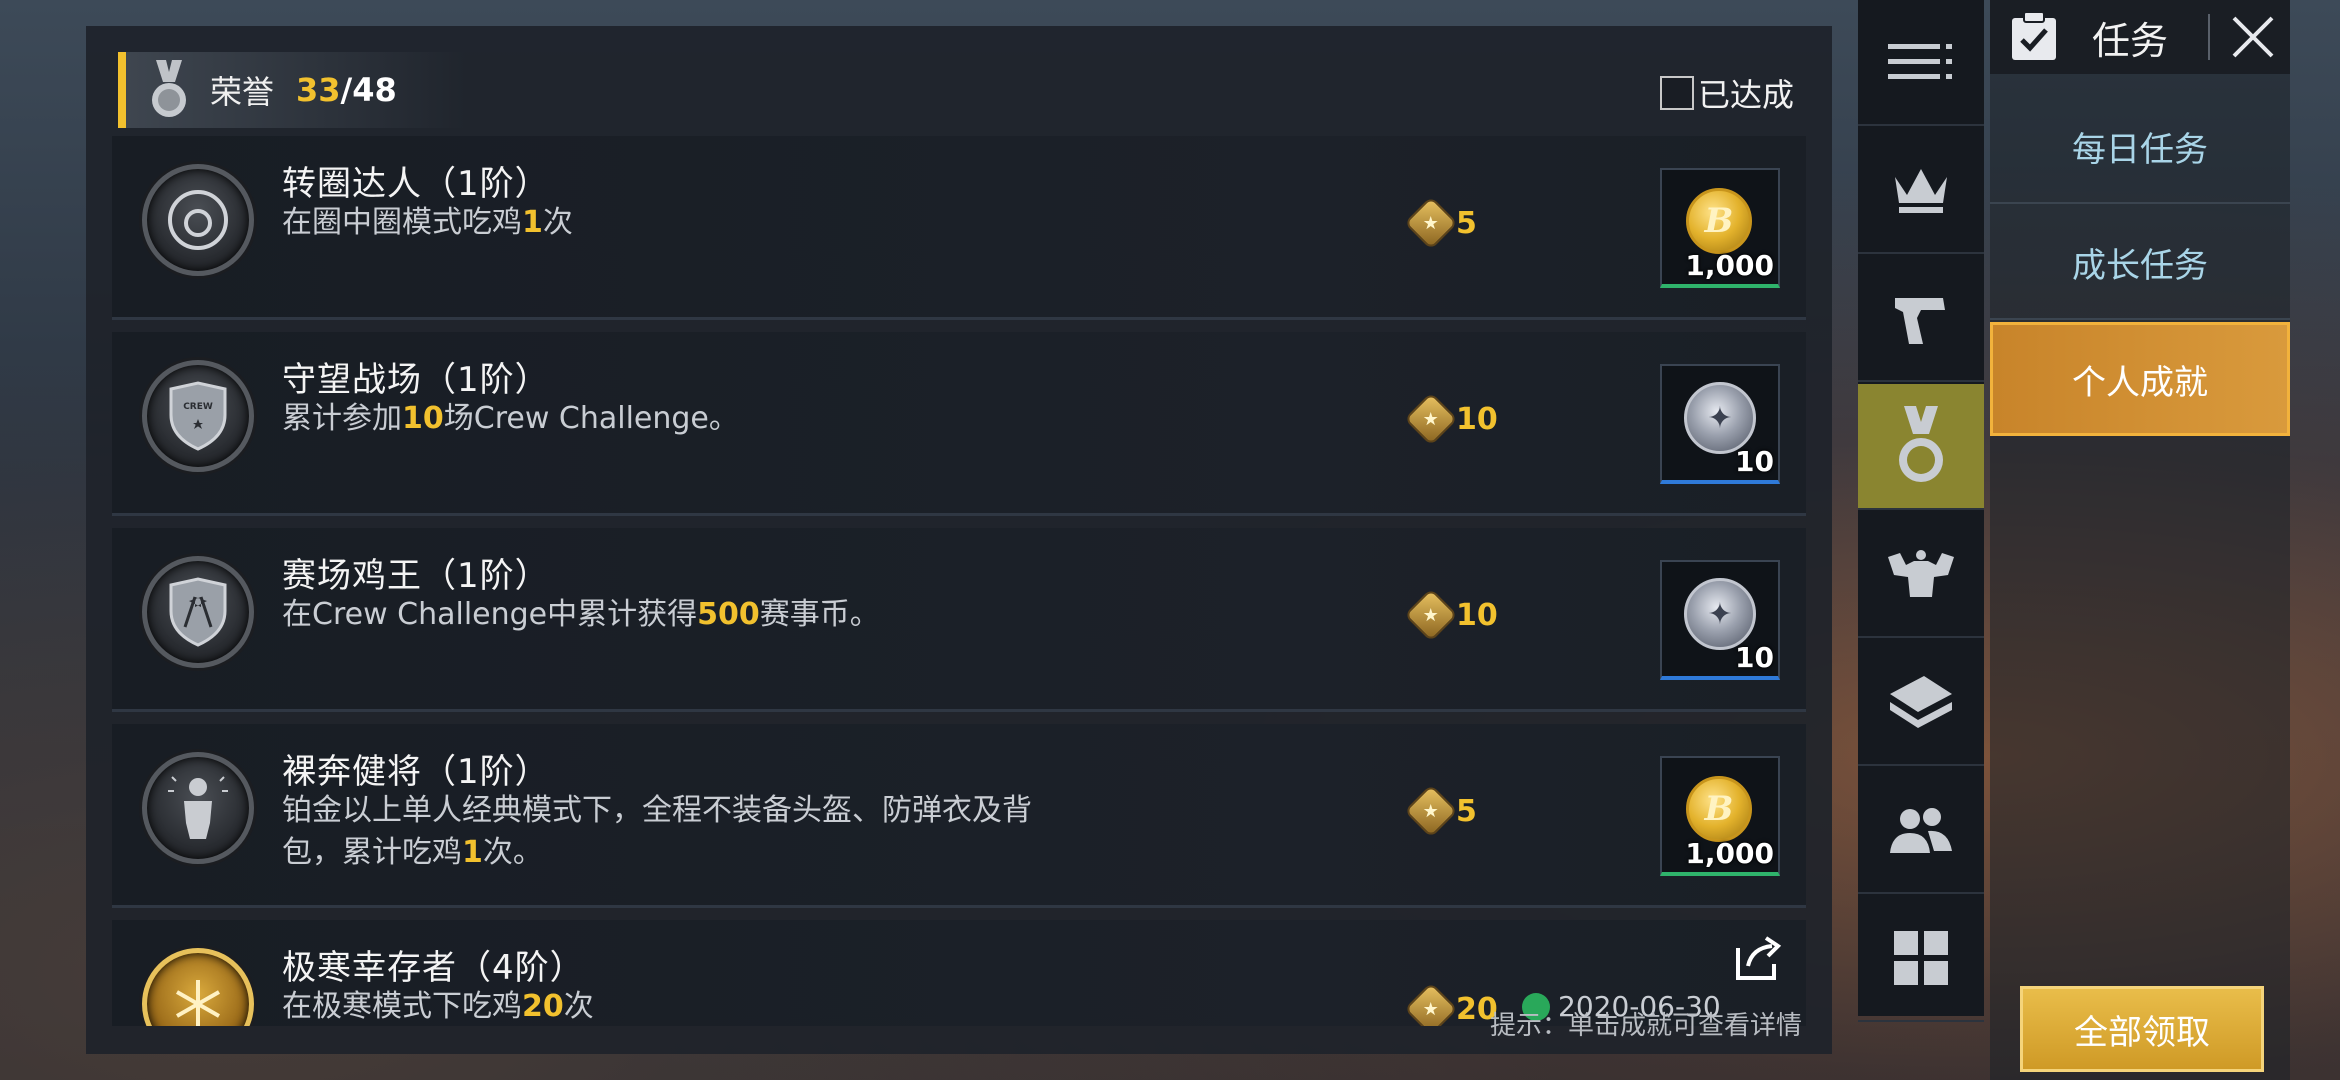  I want to click on weapon-nav-item, so click(1921, 319).